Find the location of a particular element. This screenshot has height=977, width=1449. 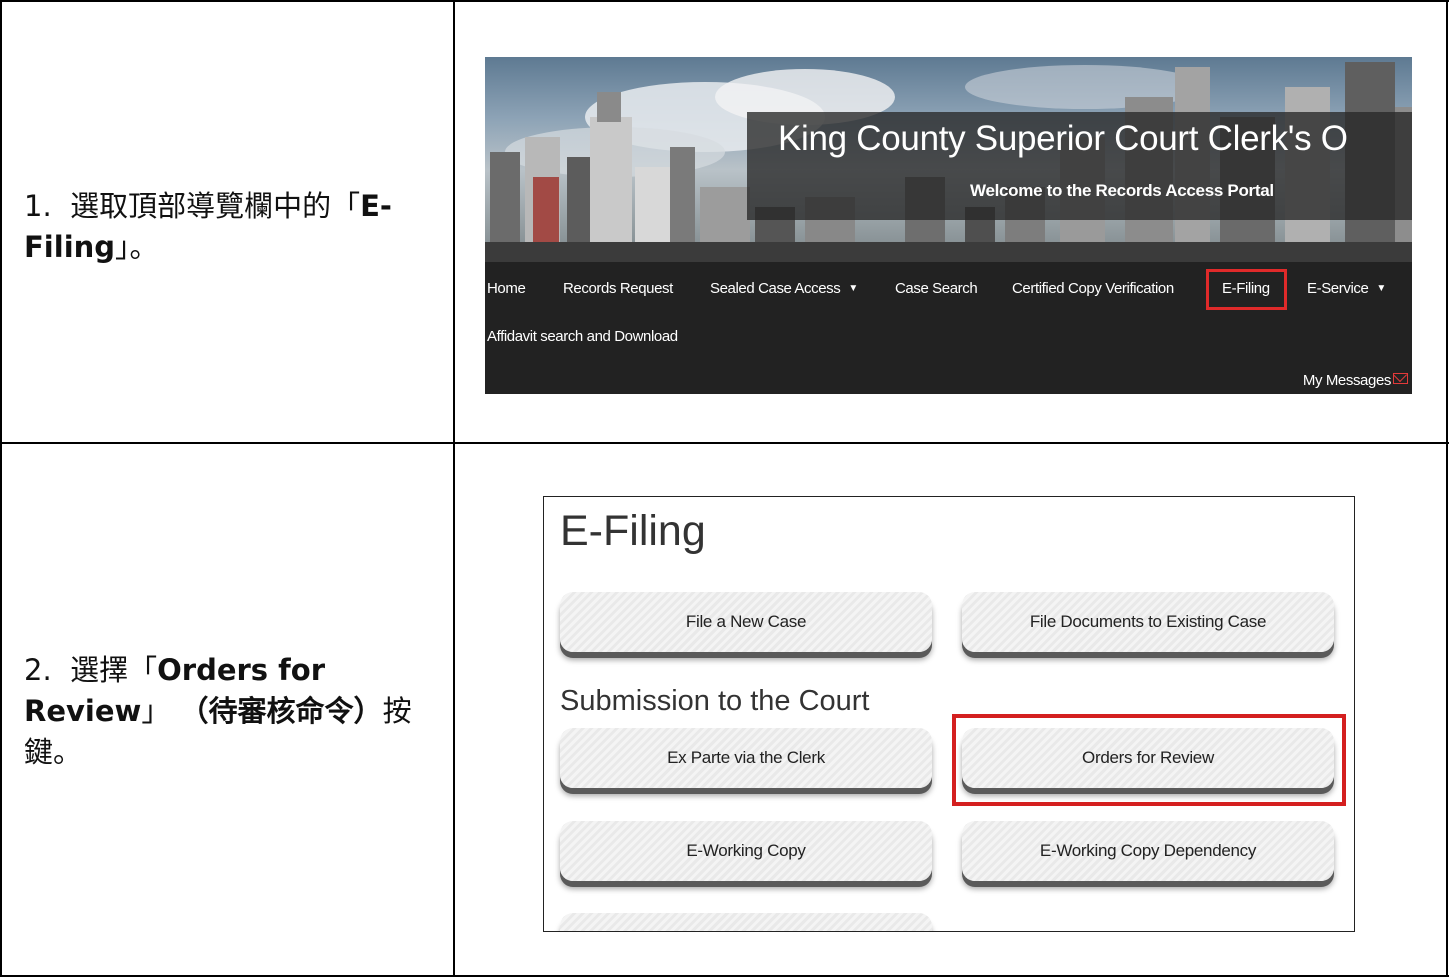

nav-eservice-label: E-Service is located at coordinates (1338, 288).